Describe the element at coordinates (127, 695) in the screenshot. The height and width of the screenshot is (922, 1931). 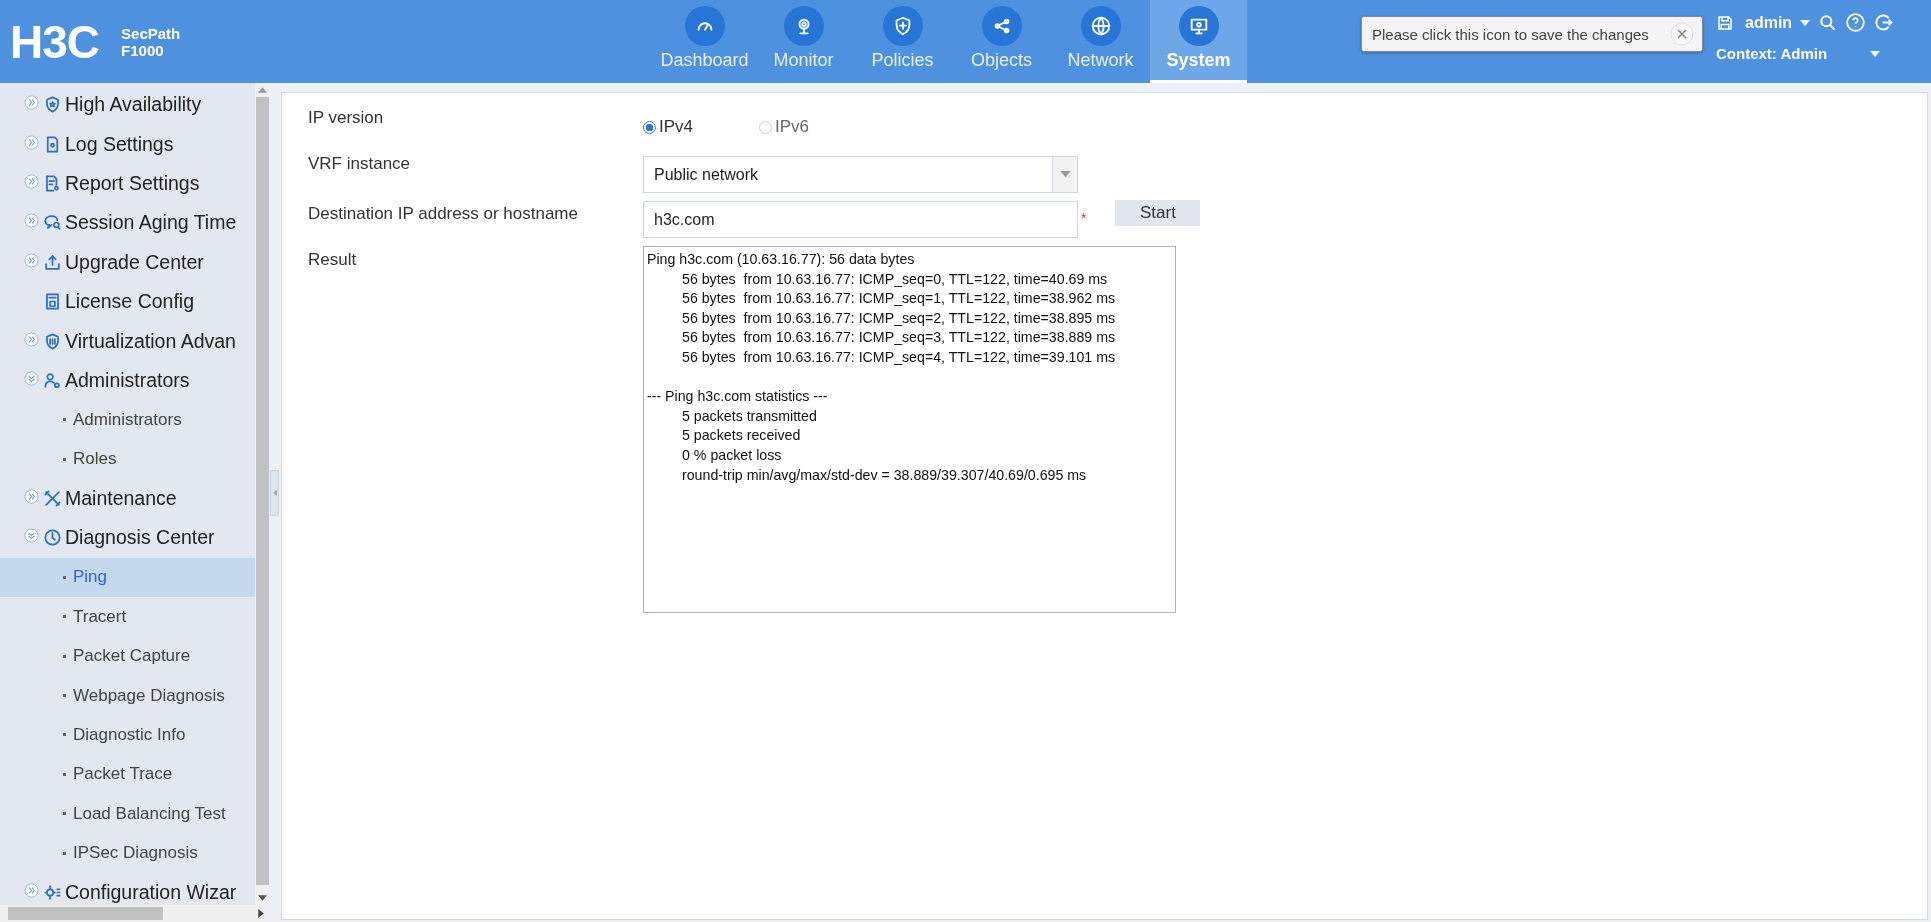
I see `submenu-item: Webpage Diagnosis` at that location.